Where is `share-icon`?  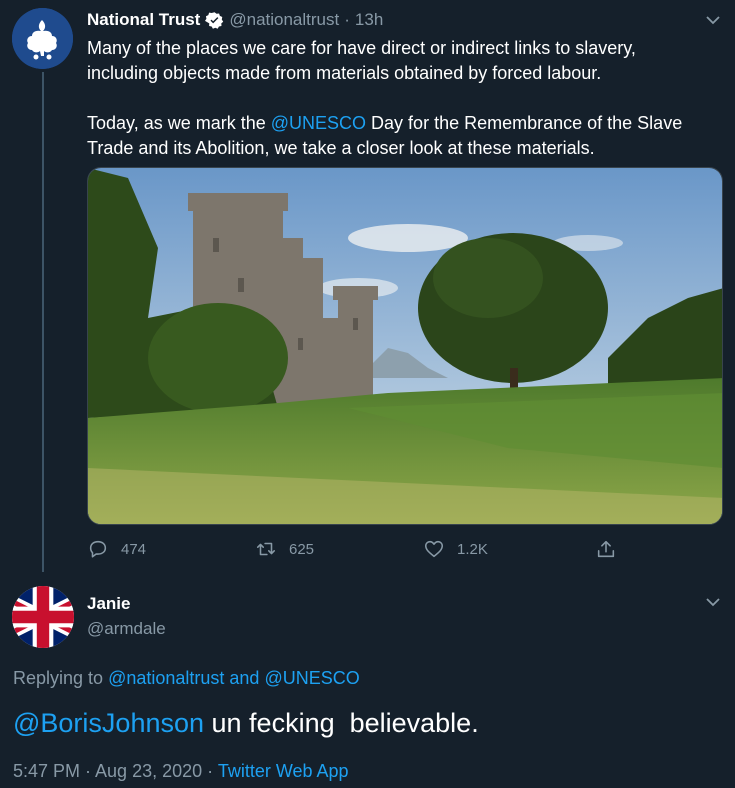
share-icon is located at coordinates (606, 549).